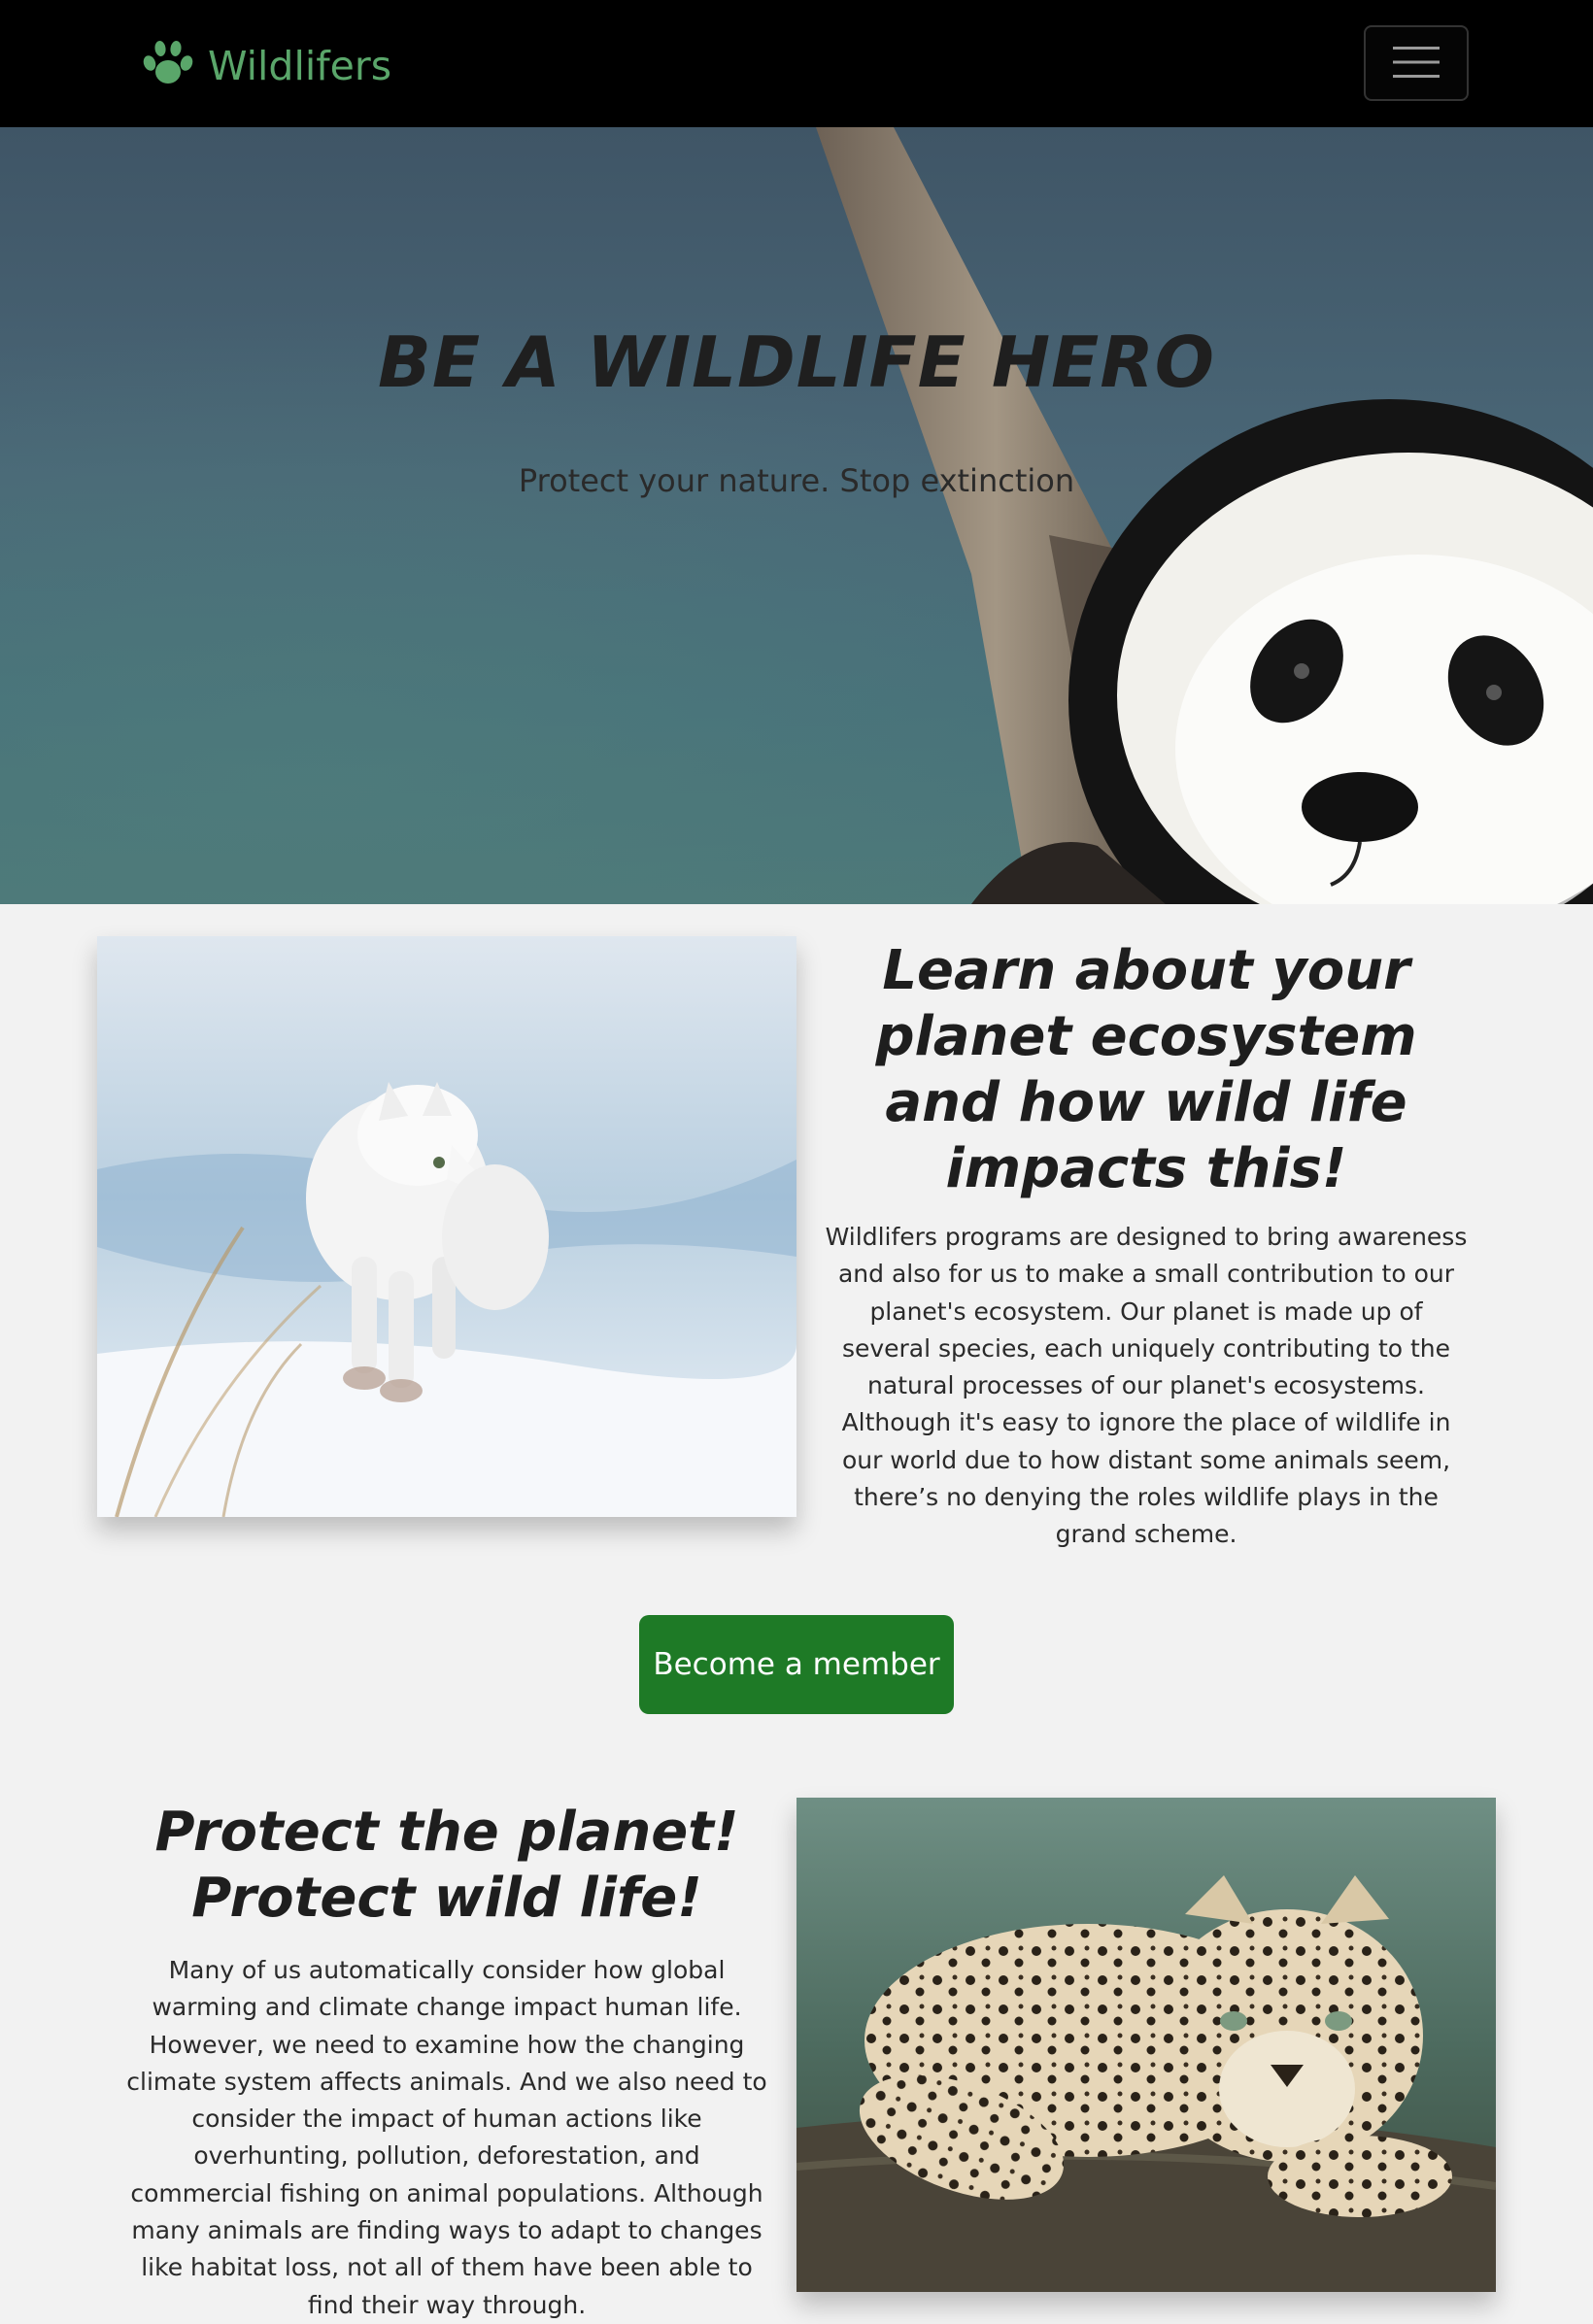 Image resolution: width=1593 pixels, height=2324 pixels. Describe the element at coordinates (797, 1664) in the screenshot. I see `become-member-button: Become a member` at that location.